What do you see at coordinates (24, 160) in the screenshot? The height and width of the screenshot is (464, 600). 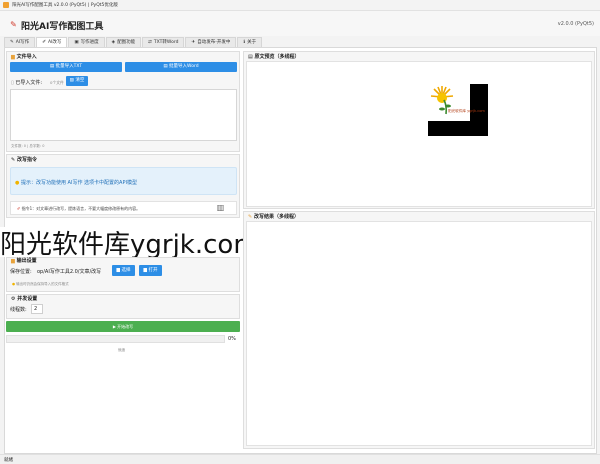 I see `rewrite-title: ✎ 改写指令` at bounding box center [24, 160].